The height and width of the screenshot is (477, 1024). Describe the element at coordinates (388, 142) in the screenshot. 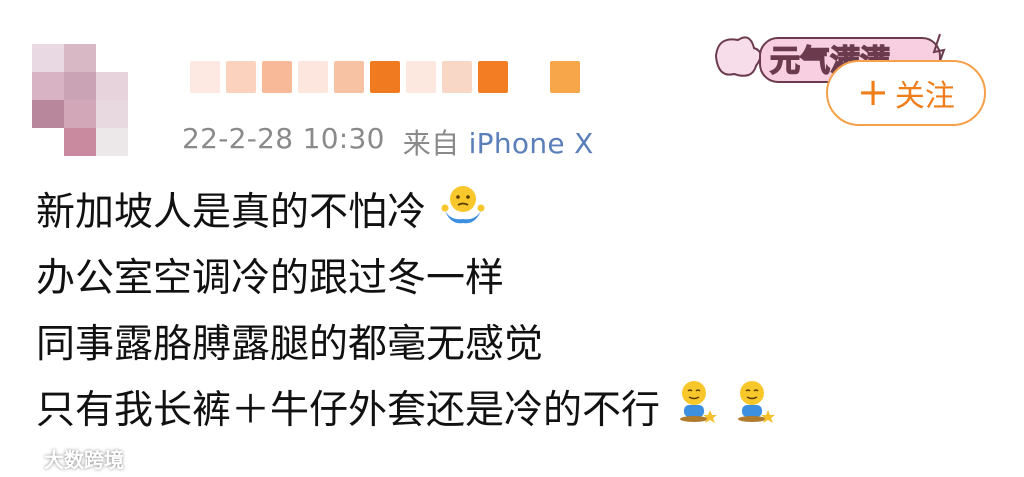

I see `post-meta: 22-2-28 10:30 来自 iPhone X` at that location.